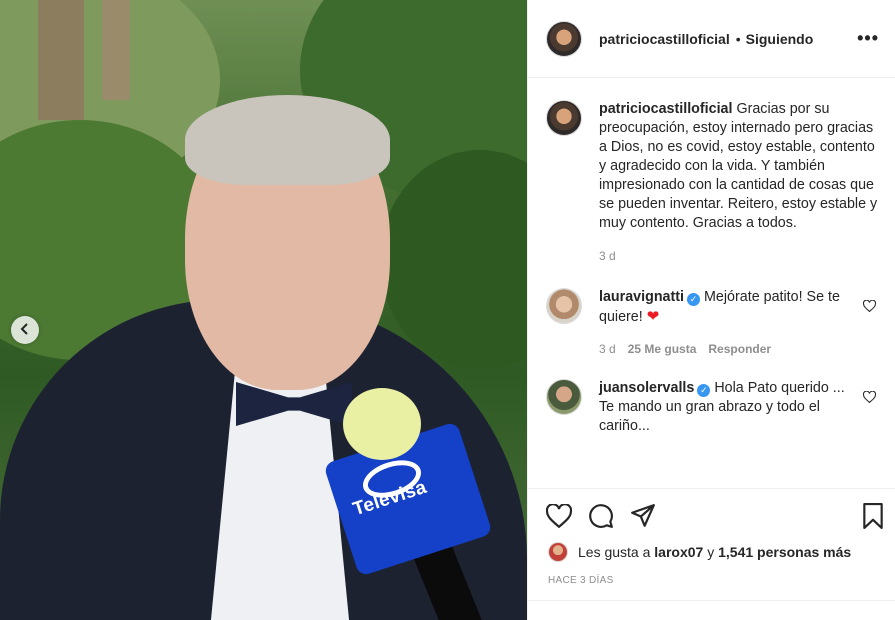 This screenshot has width=895, height=620. What do you see at coordinates (739, 349) in the screenshot?
I see `reply-button: Responder` at bounding box center [739, 349].